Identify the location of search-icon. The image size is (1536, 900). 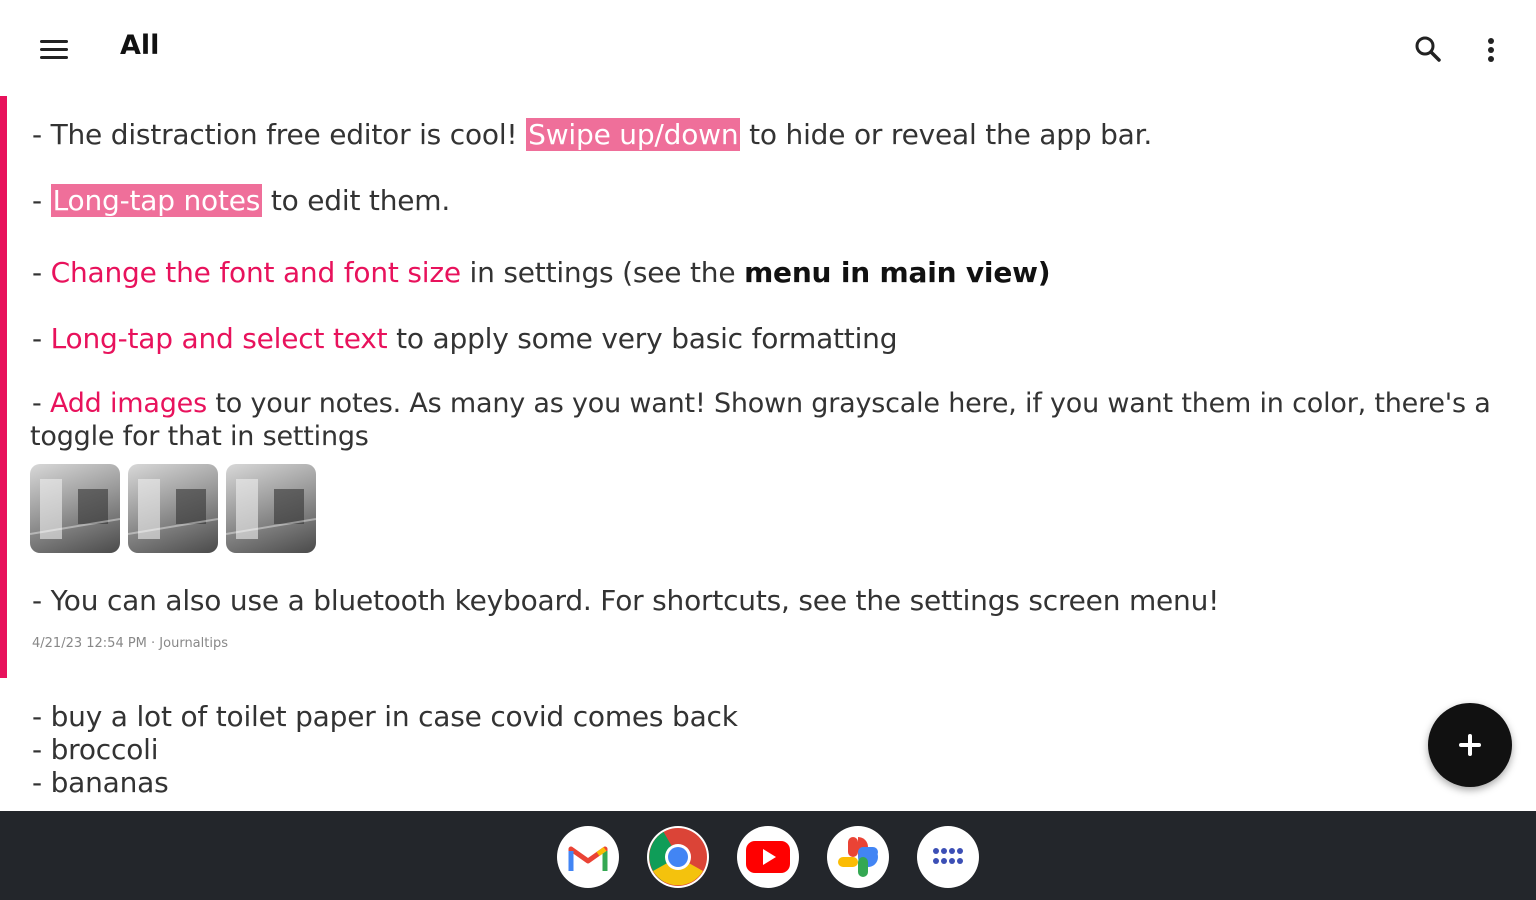
(1428, 50).